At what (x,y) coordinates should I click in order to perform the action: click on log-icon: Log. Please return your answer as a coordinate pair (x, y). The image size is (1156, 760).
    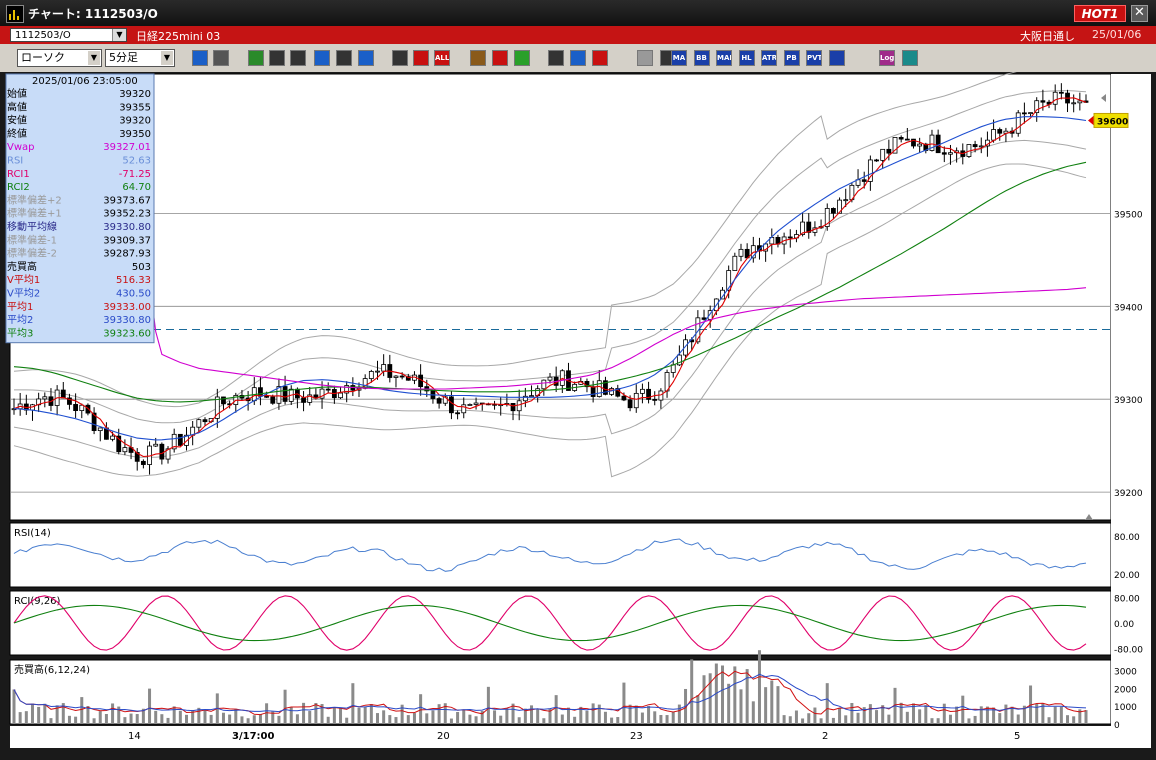
    Looking at the image, I should click on (887, 58).